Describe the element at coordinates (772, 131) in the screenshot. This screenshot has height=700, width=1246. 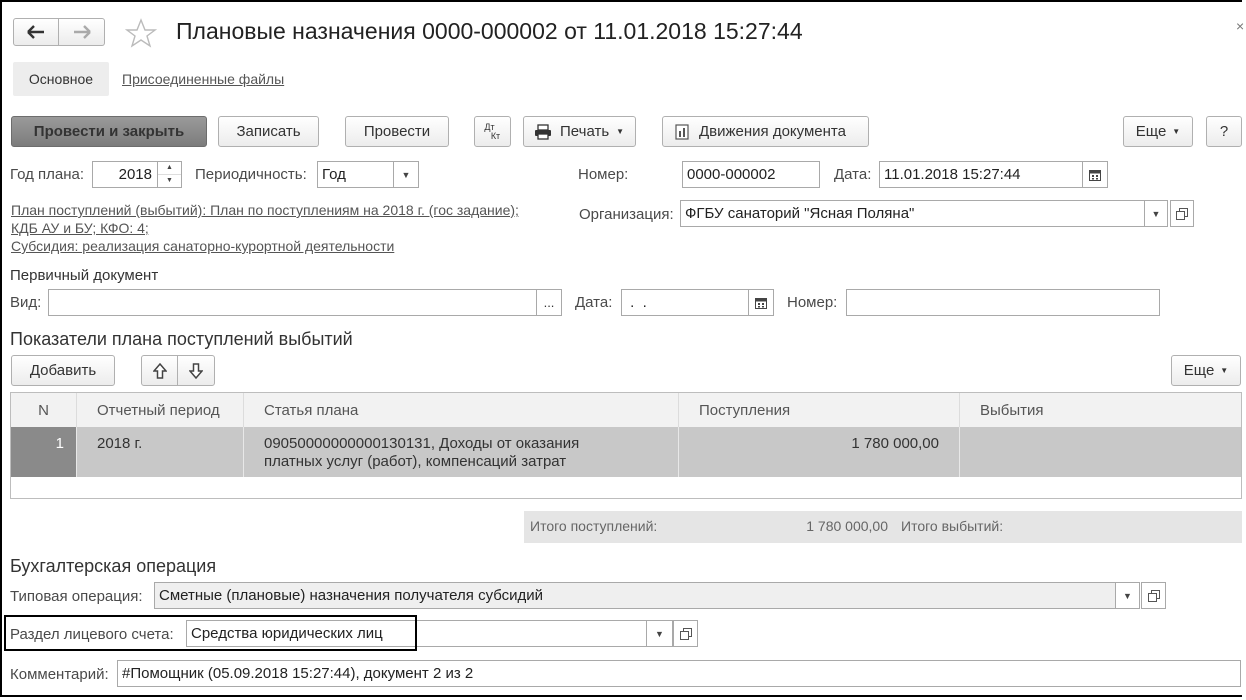
I see `document-movements-label: Движения документа` at that location.